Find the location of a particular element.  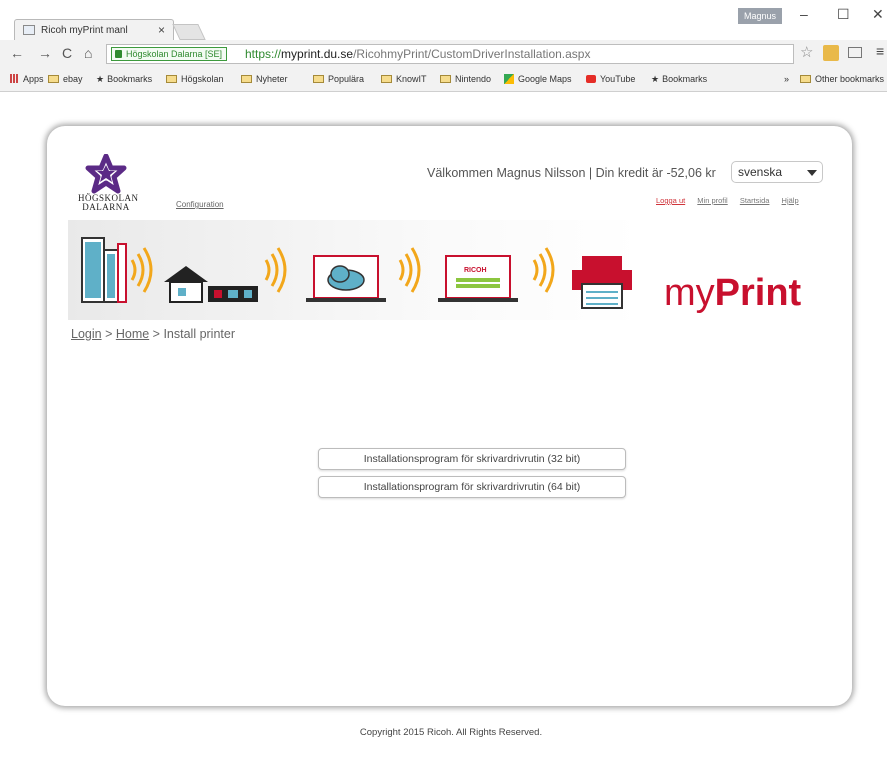

university-logo: HÖGSKOLAN DALARNA is located at coordinates (108, 184).